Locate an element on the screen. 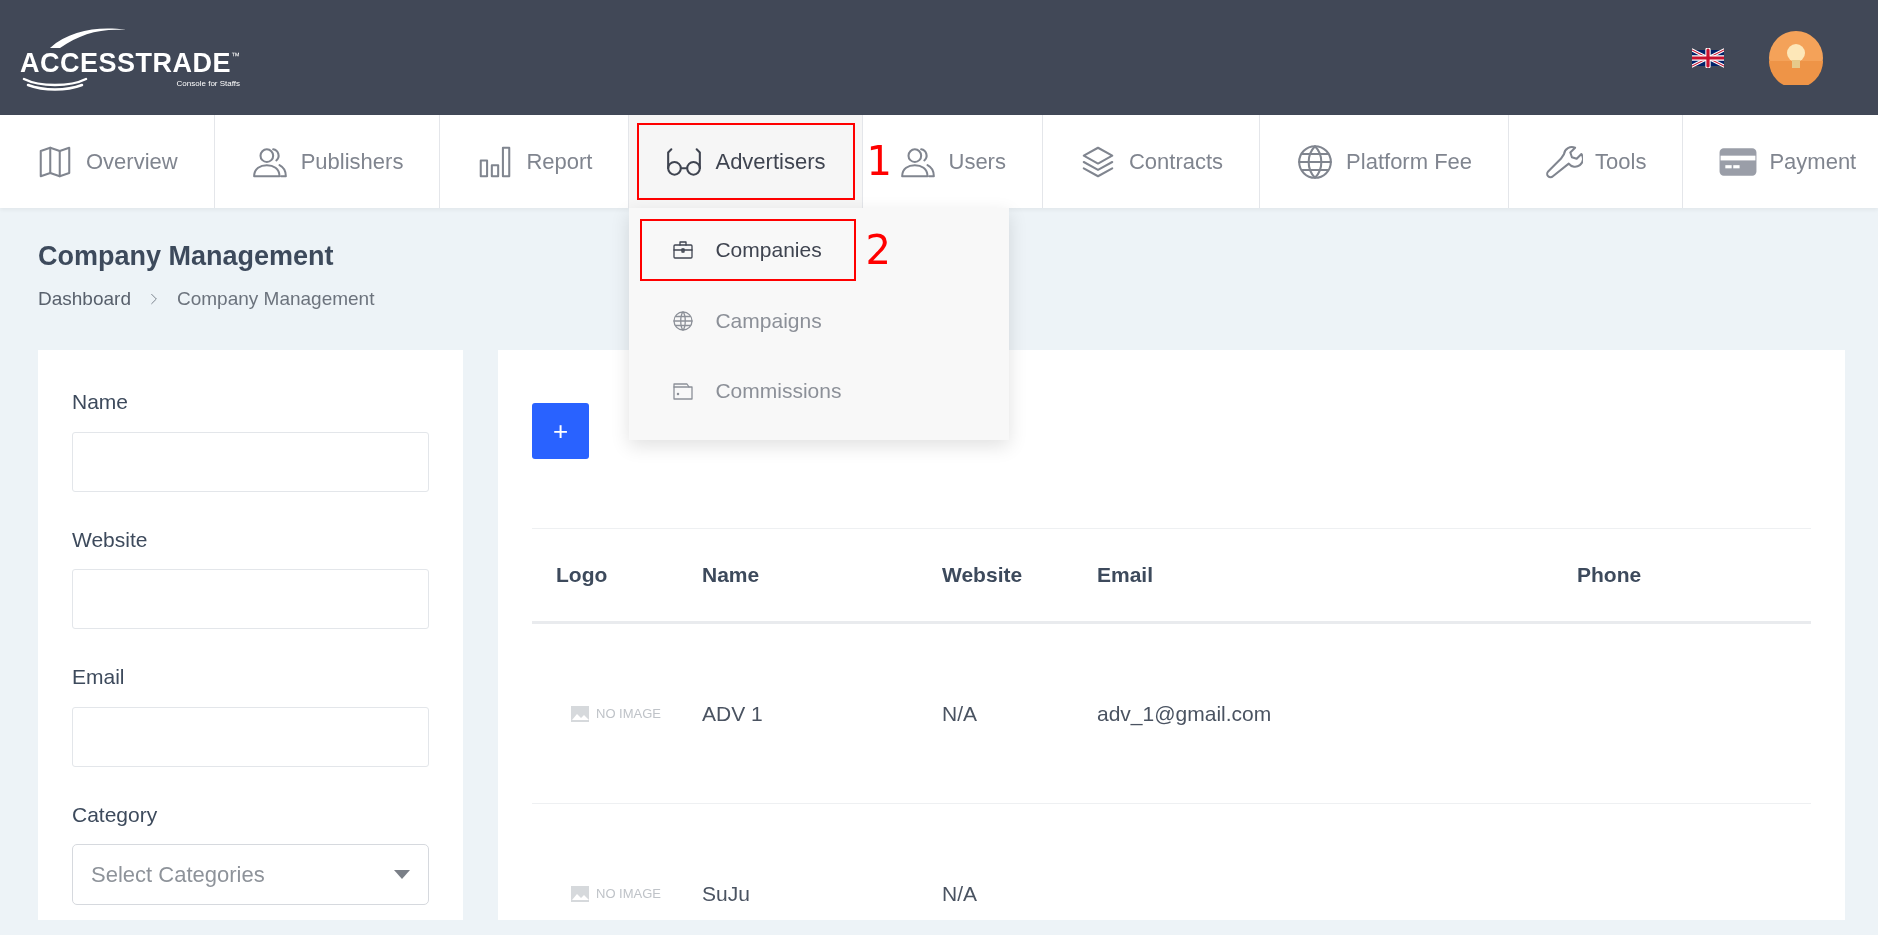  caret-down-icon is located at coordinates (402, 874).